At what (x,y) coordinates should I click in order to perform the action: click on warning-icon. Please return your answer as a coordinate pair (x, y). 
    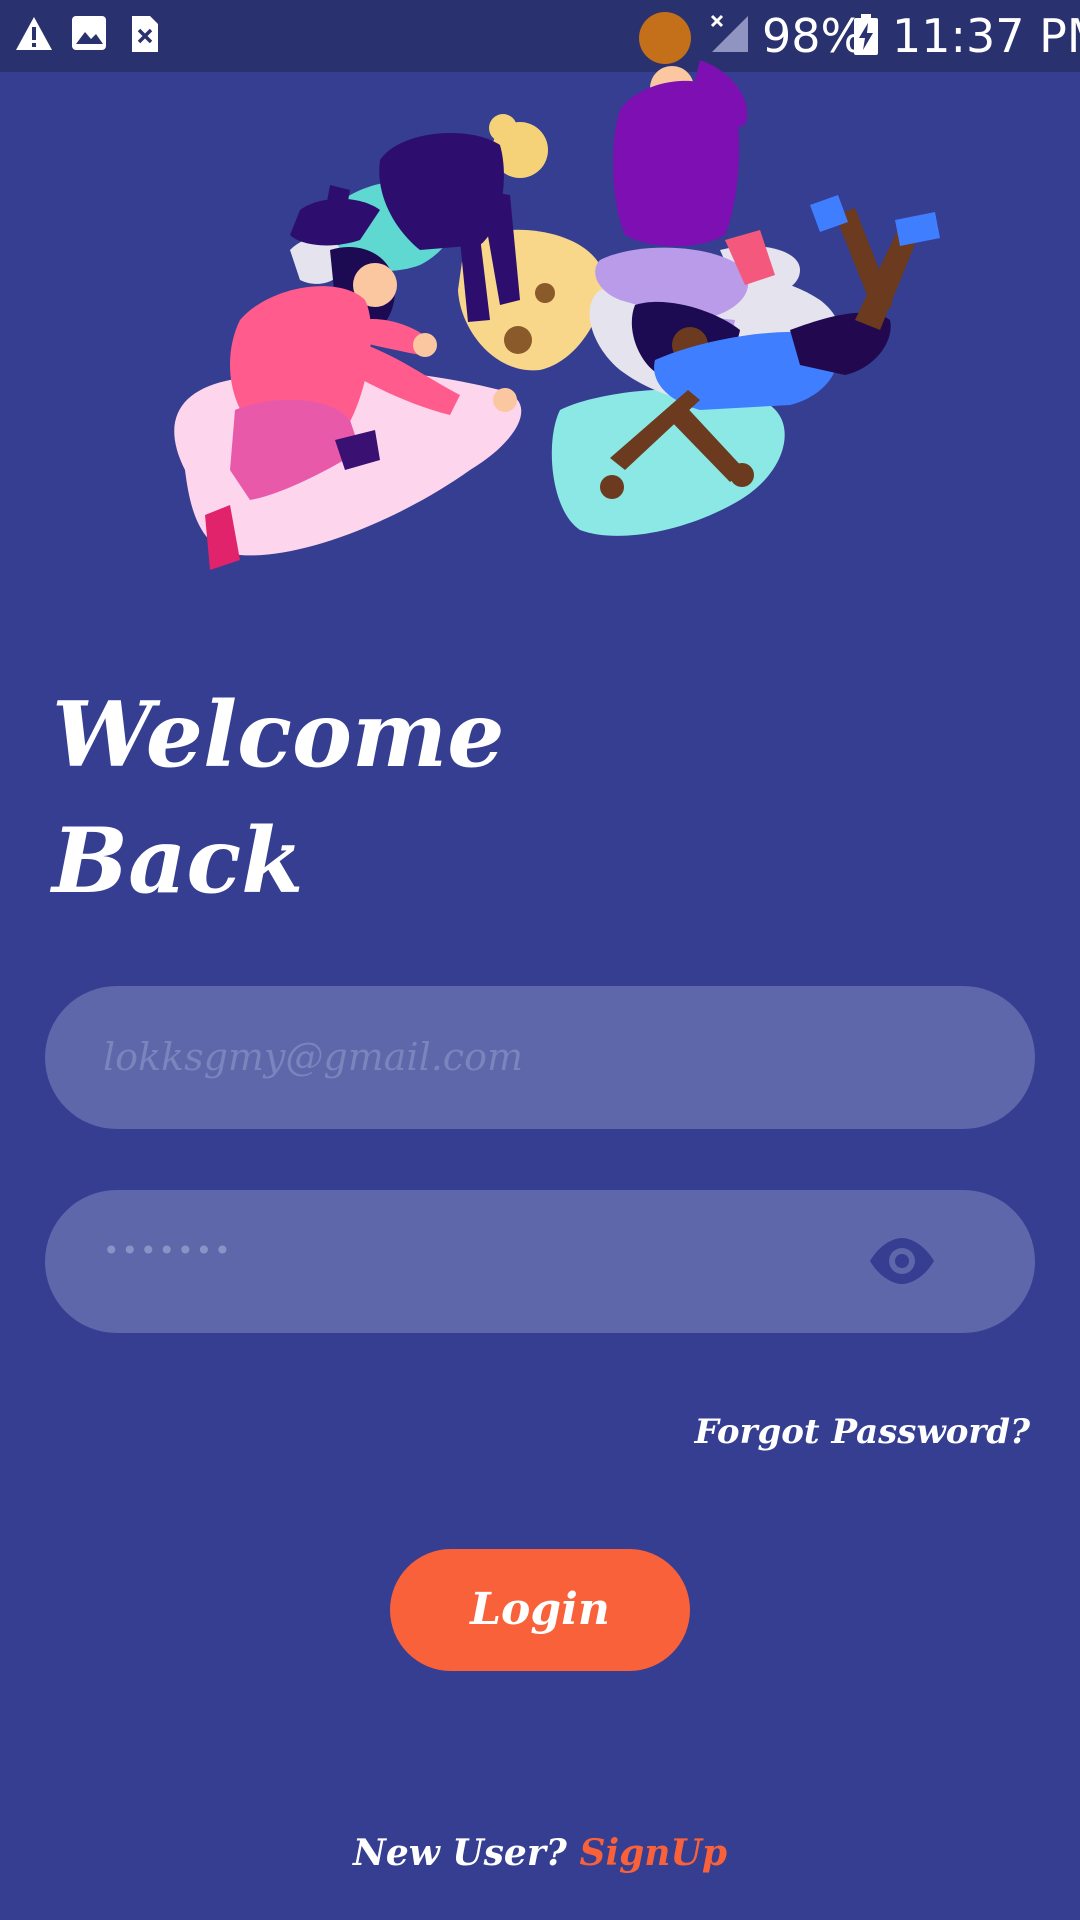
    Looking at the image, I should click on (34, 33).